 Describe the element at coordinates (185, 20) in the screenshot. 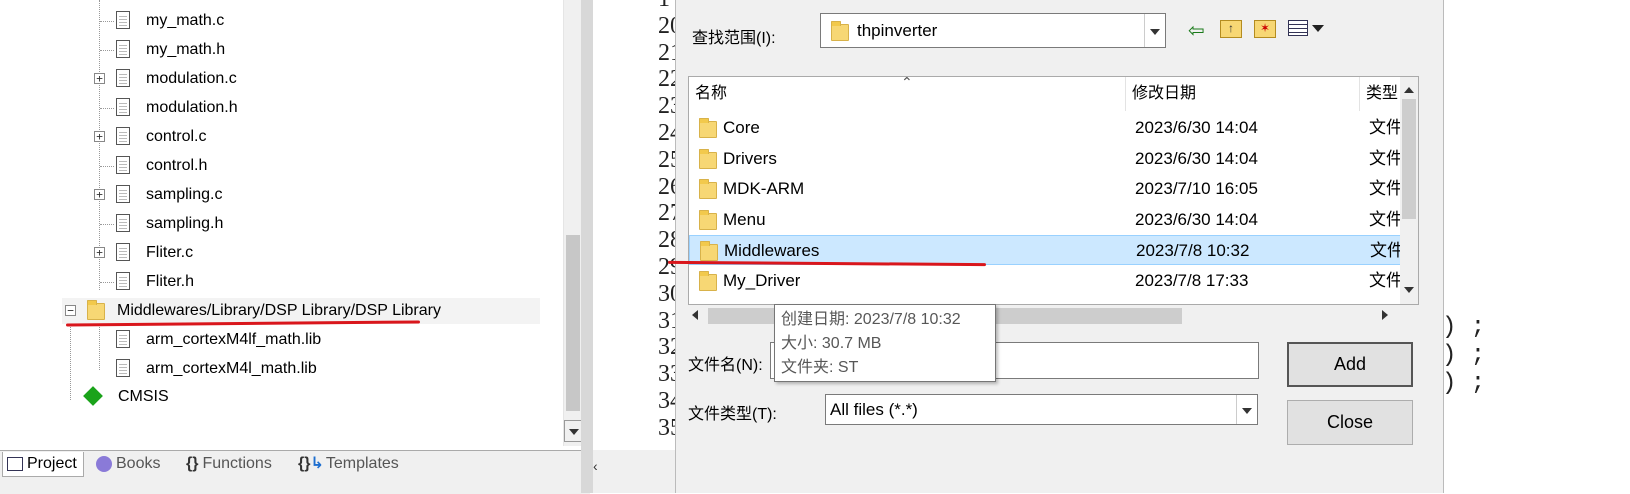

I see `tree-item-label: my_math.c` at that location.